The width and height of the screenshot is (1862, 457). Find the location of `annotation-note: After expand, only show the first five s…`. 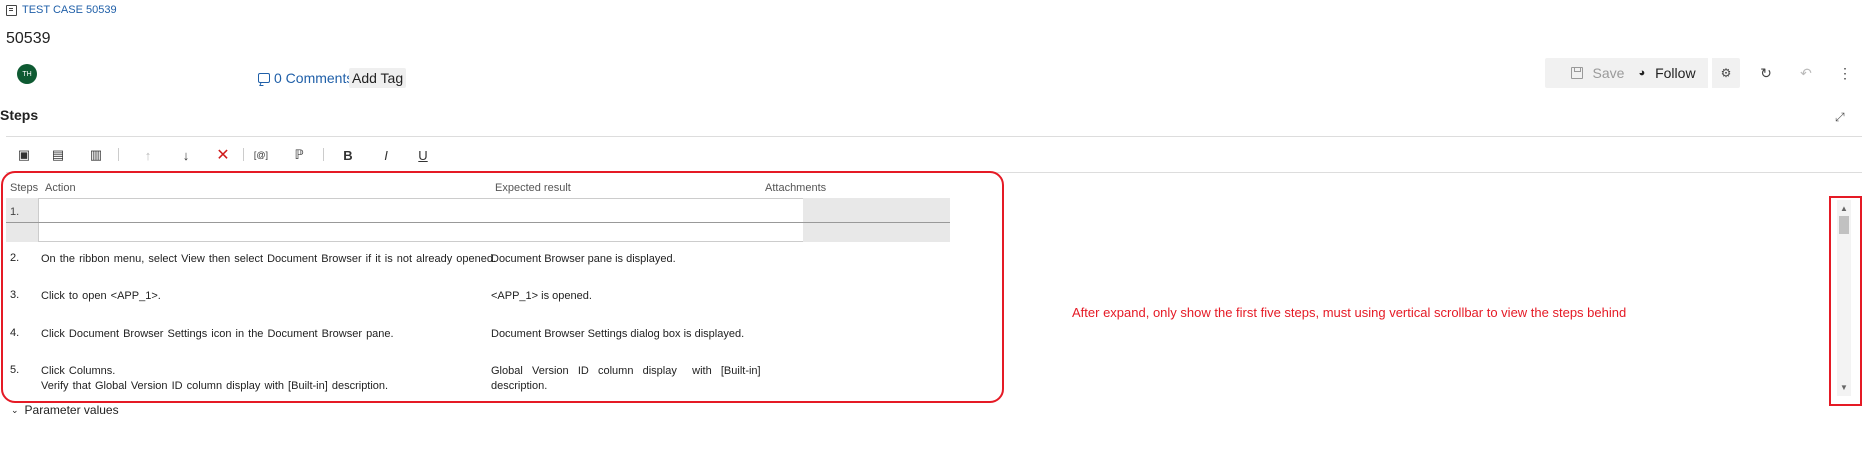

annotation-note: After expand, only show the first five s… is located at coordinates (1349, 312).